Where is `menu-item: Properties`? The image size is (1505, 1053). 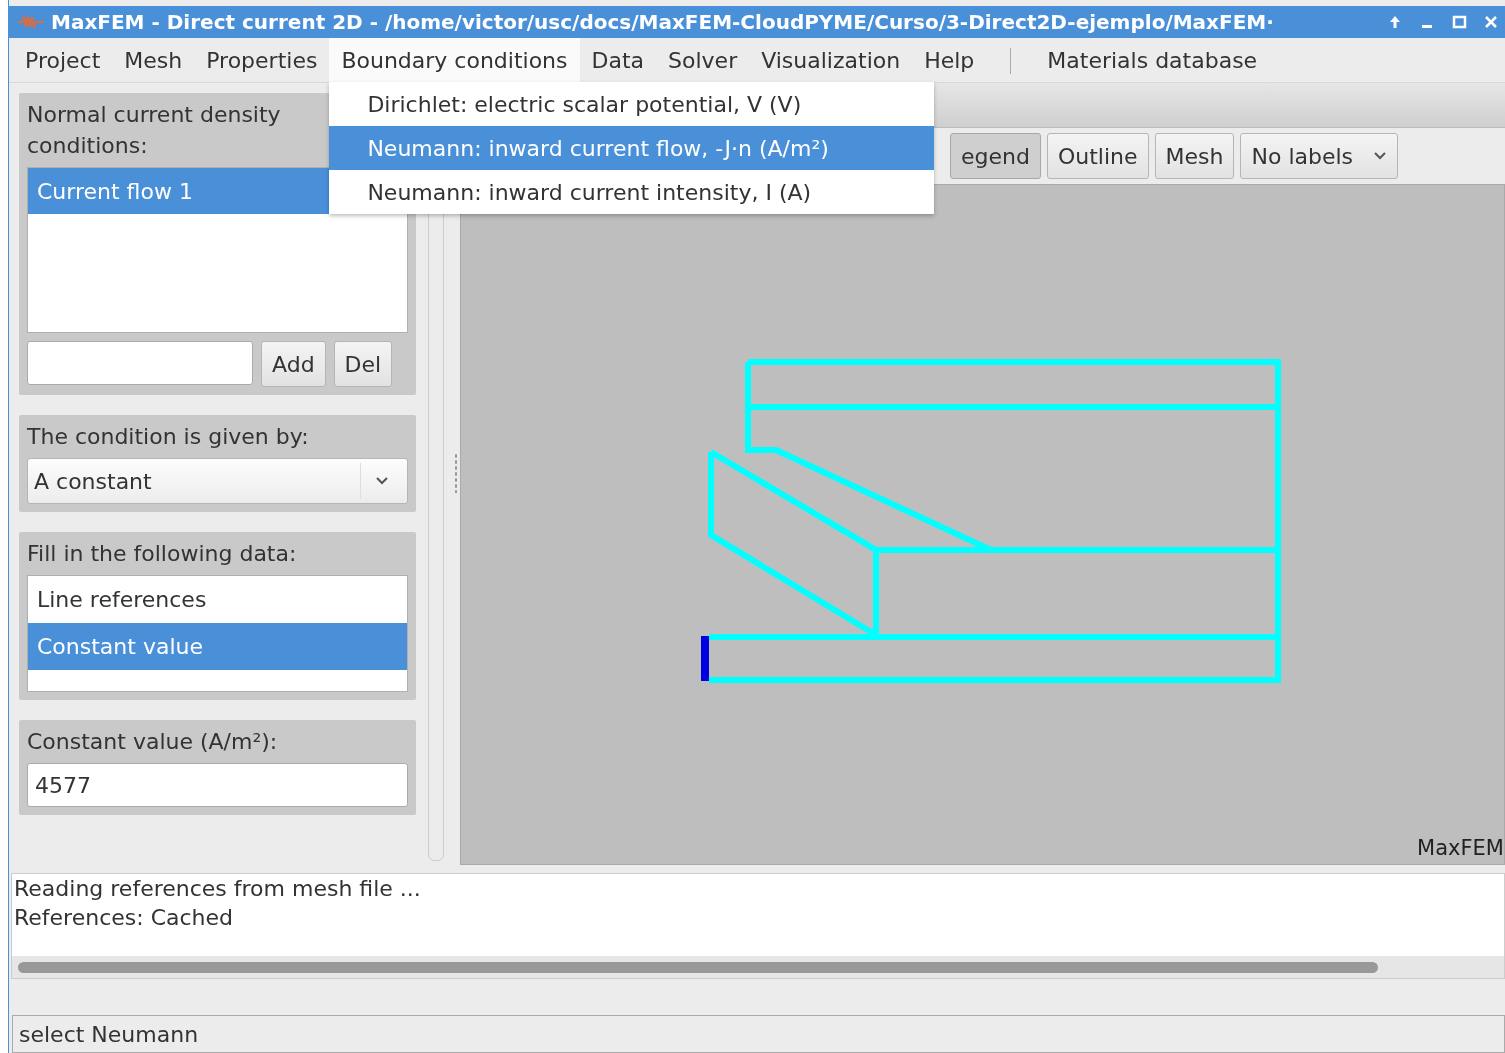
menu-item: Properties is located at coordinates (262, 60).